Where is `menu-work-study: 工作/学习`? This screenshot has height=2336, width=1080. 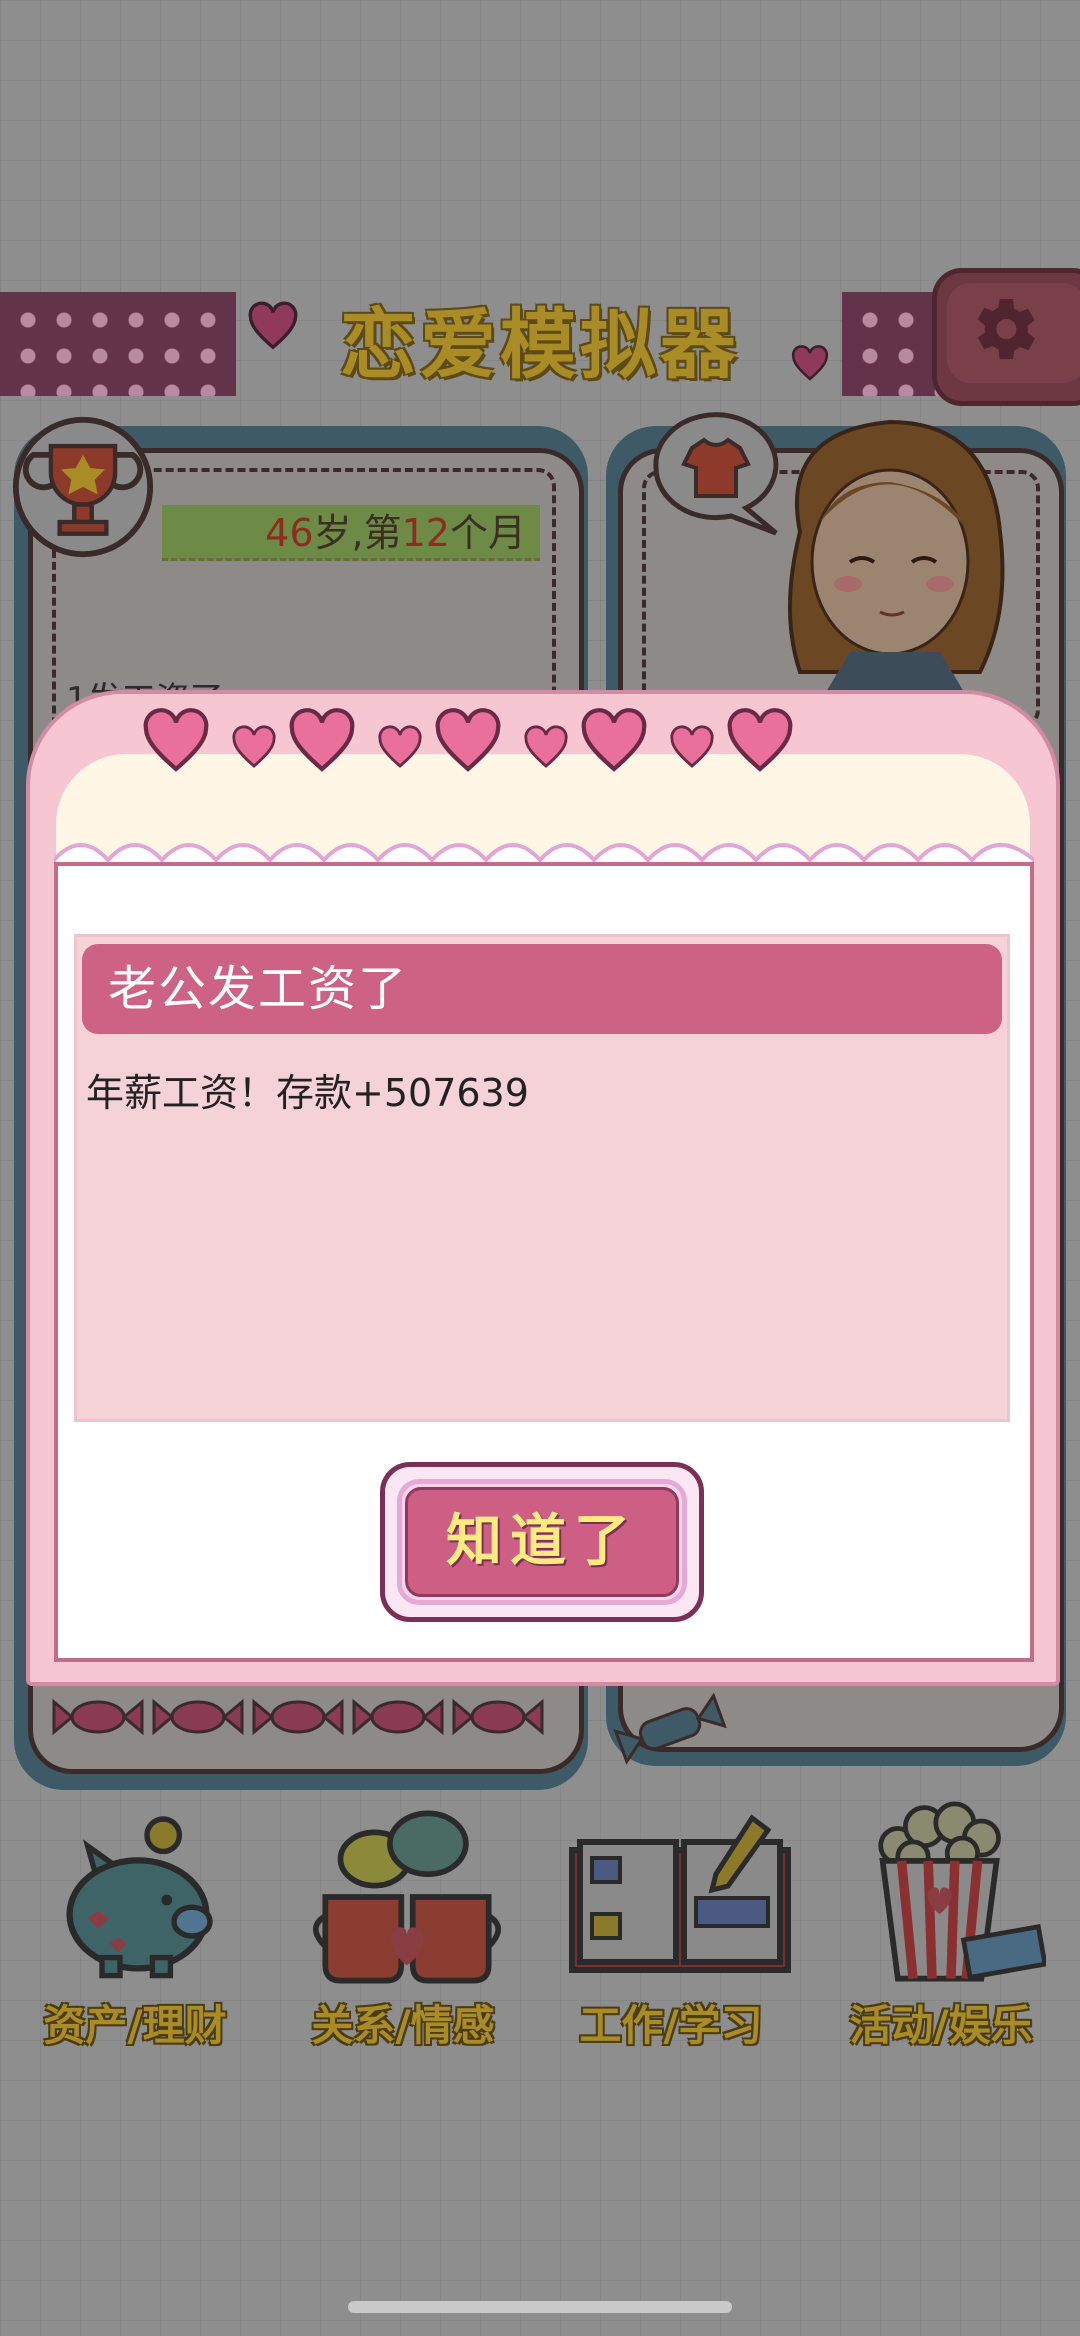
menu-work-study: 工作/学习 is located at coordinates (673, 1935).